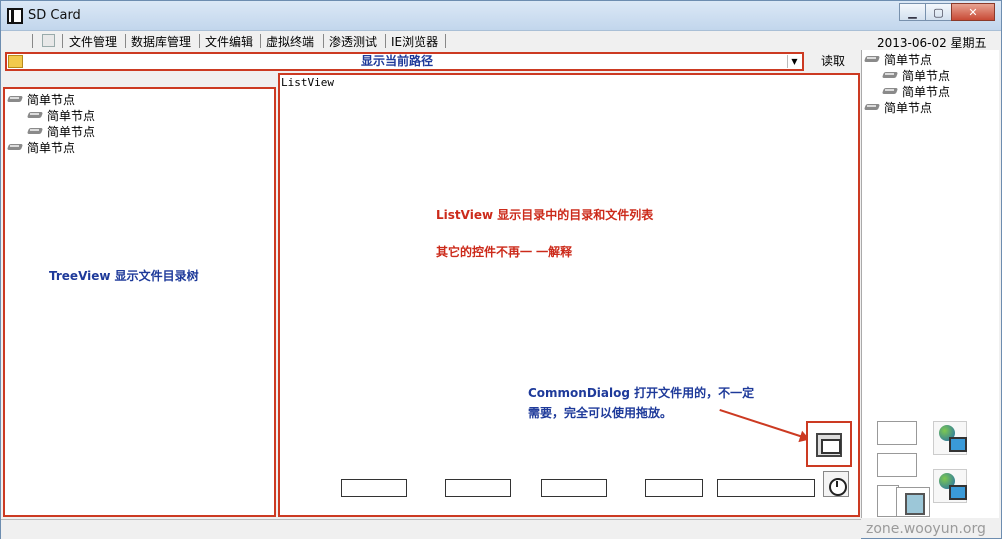 This screenshot has height=539, width=1002. I want to click on menu-item-database-manage: 数据库管理, so click(161, 41).